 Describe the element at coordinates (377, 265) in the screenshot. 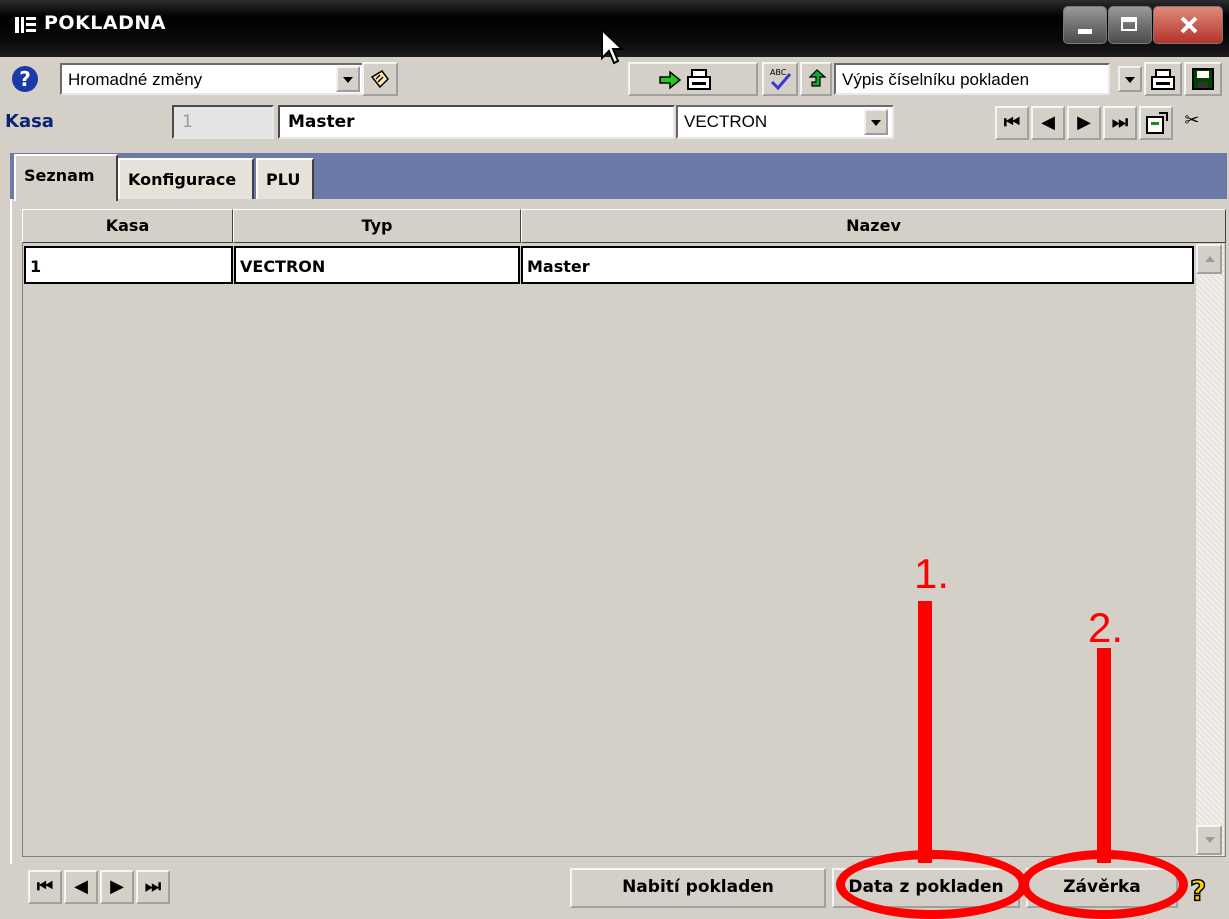

I see `table-cell-typ: VECTRON` at that location.